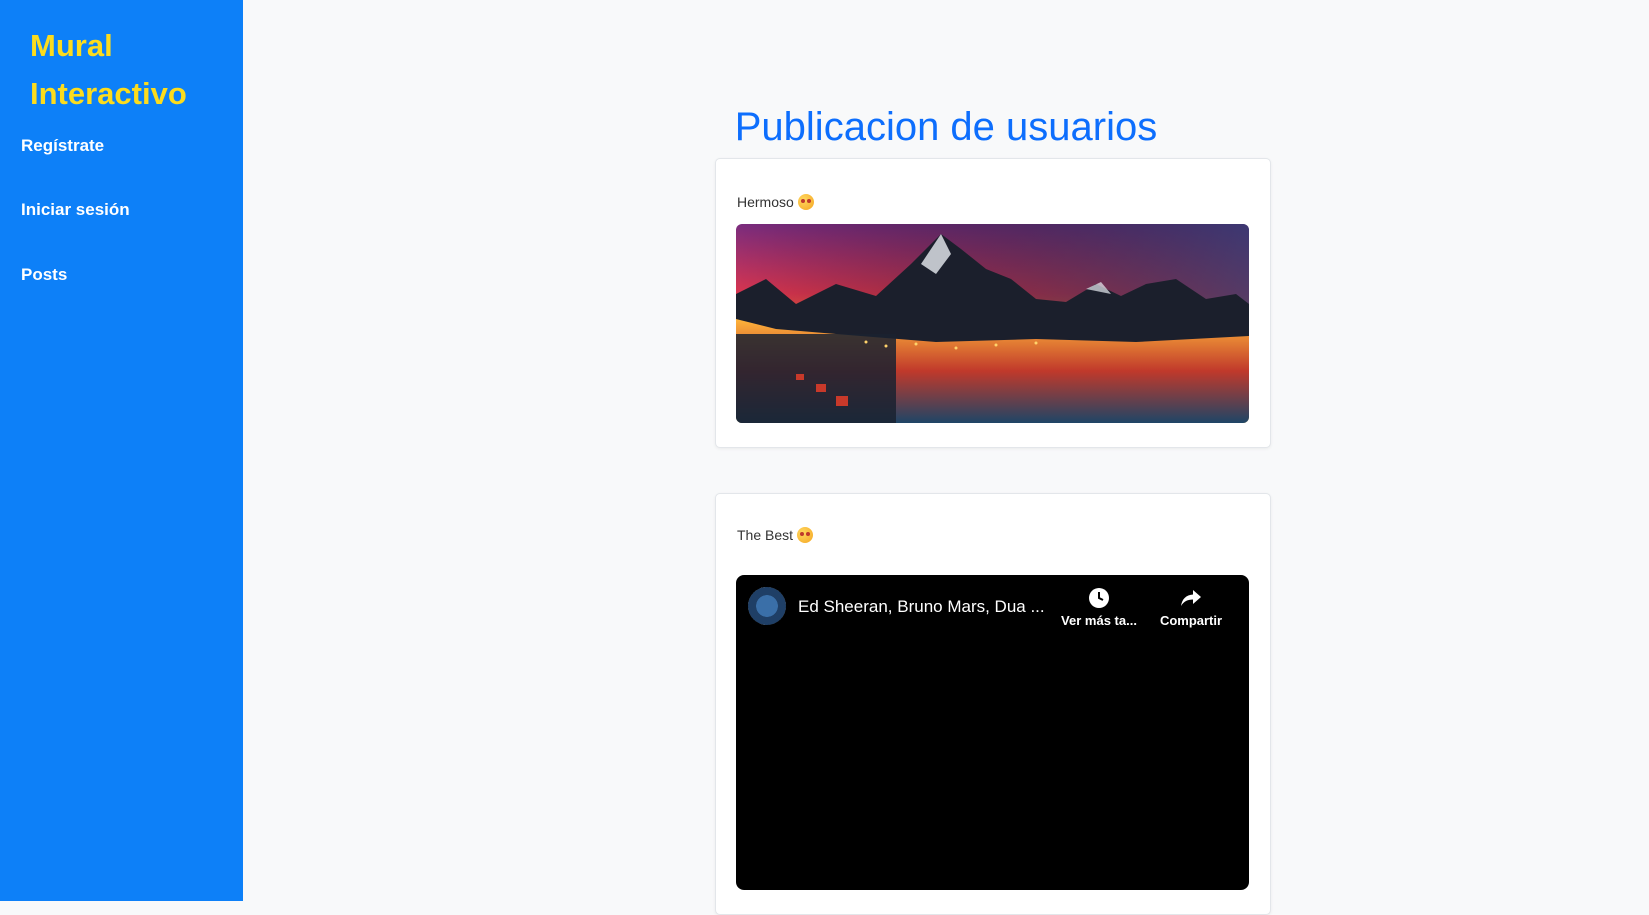 The width and height of the screenshot is (1649, 915). What do you see at coordinates (44, 275) in the screenshot?
I see `nav-posts: Posts` at bounding box center [44, 275].